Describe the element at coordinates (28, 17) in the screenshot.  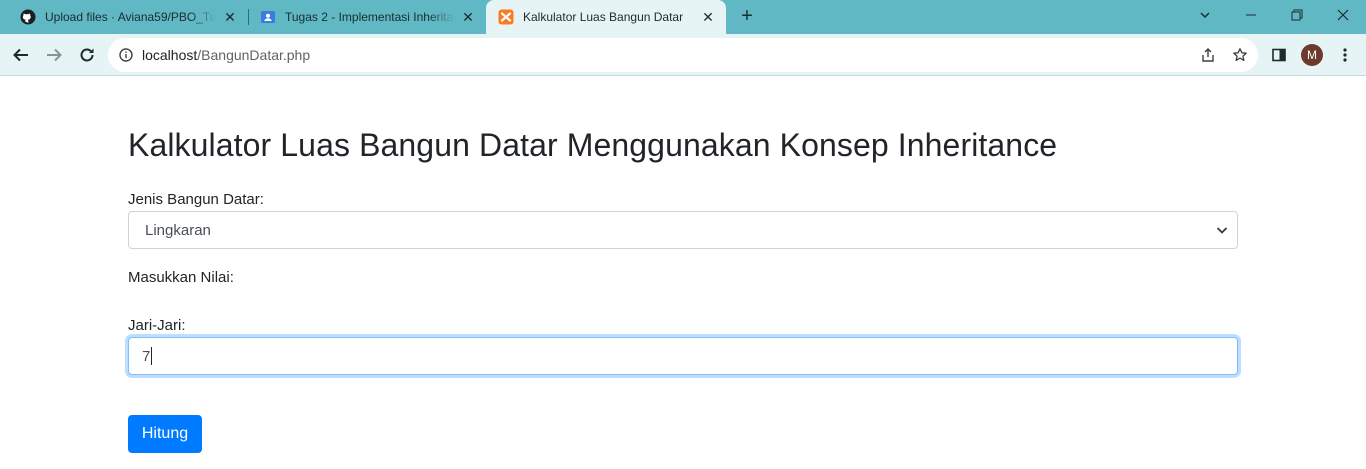
I see `github-icon` at that location.